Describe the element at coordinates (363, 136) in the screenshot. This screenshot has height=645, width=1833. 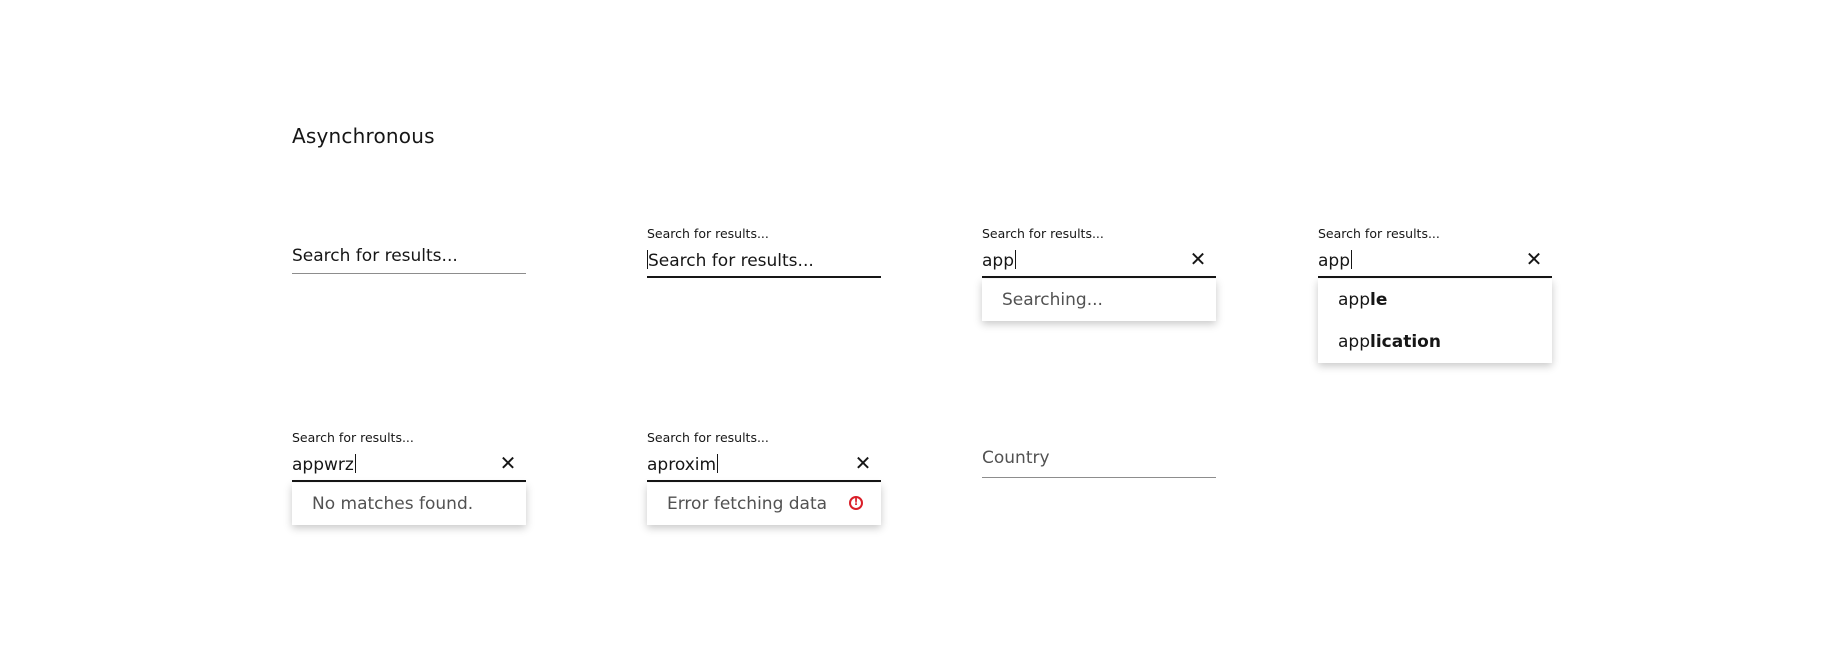
I see `section-title: Asynchronous` at that location.